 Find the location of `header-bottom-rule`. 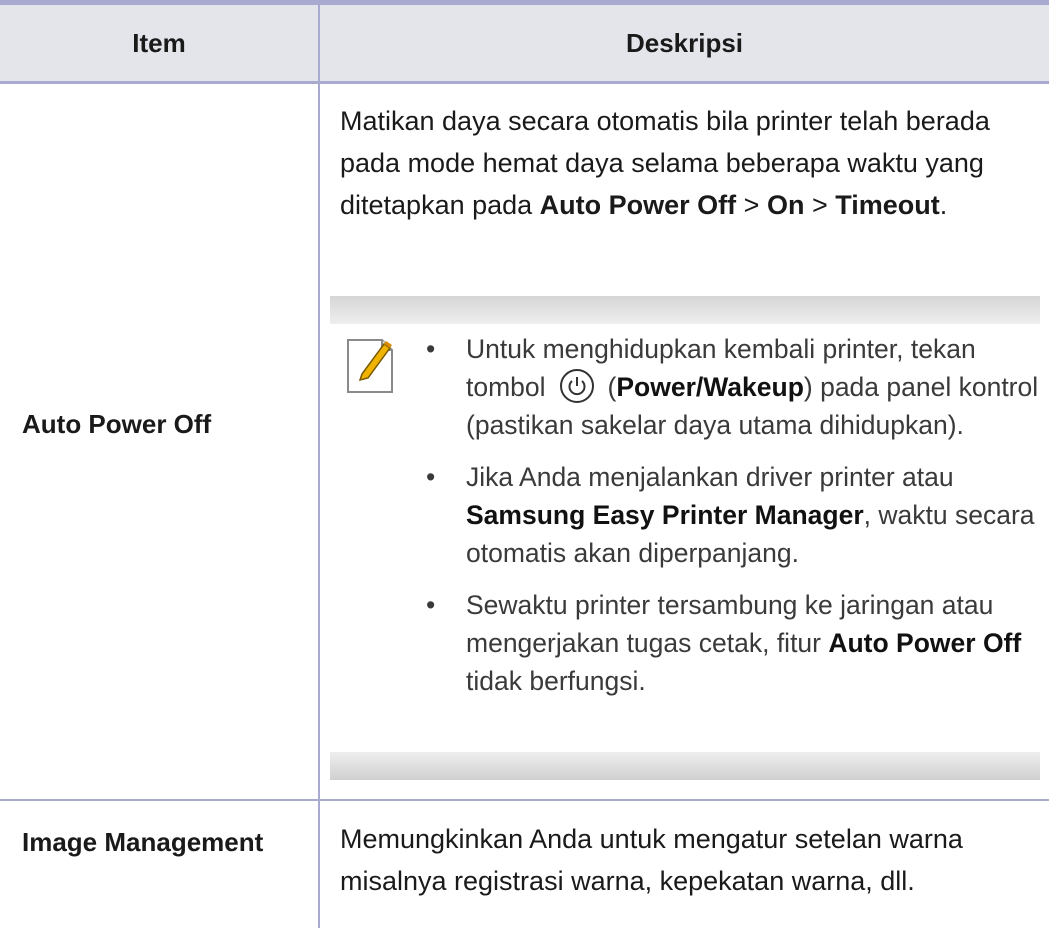

header-bottom-rule is located at coordinates (524, 82).